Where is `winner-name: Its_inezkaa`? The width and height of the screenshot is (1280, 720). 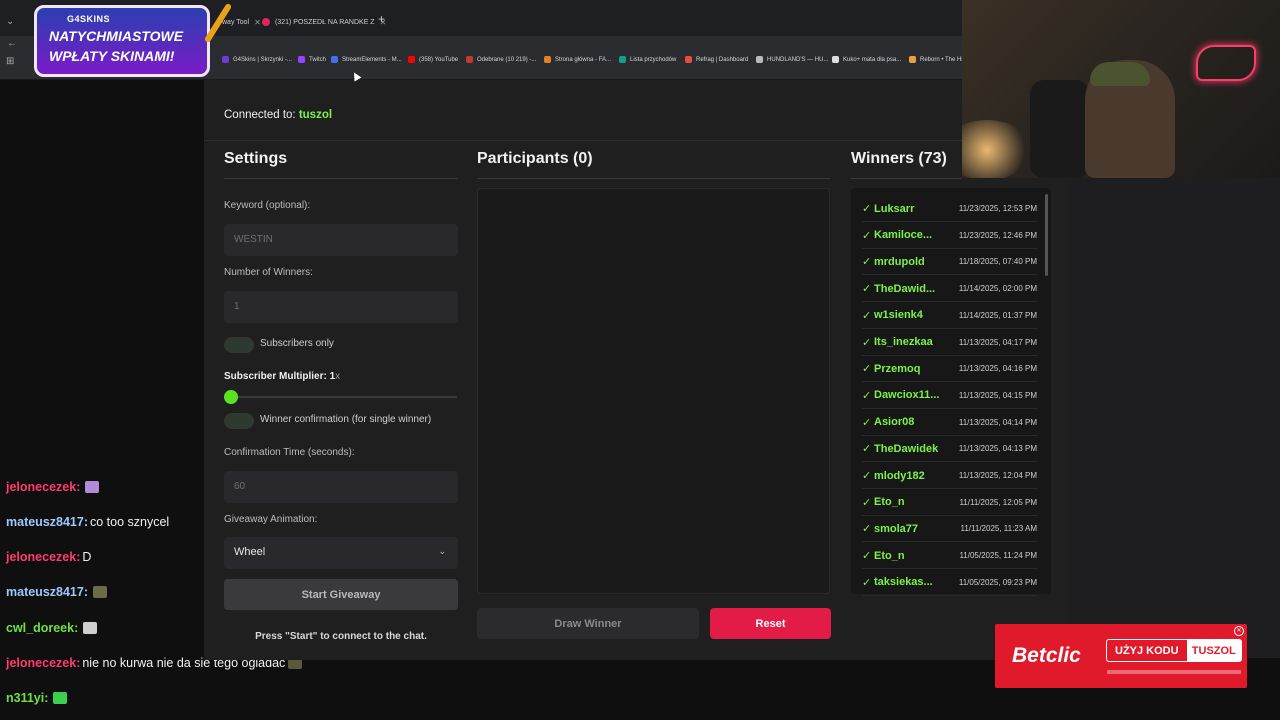 winner-name: Its_inezkaa is located at coordinates (903, 342).